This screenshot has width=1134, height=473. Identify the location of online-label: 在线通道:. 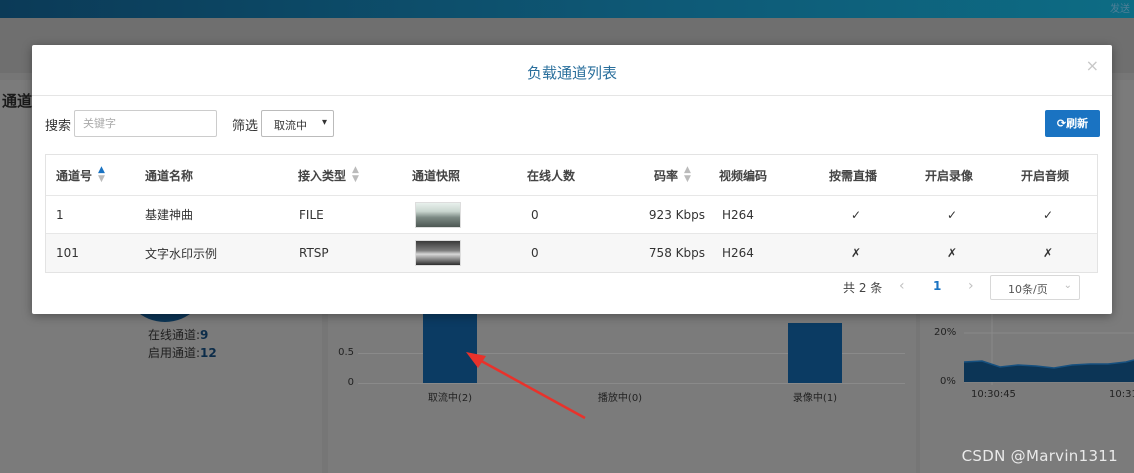
(174, 335).